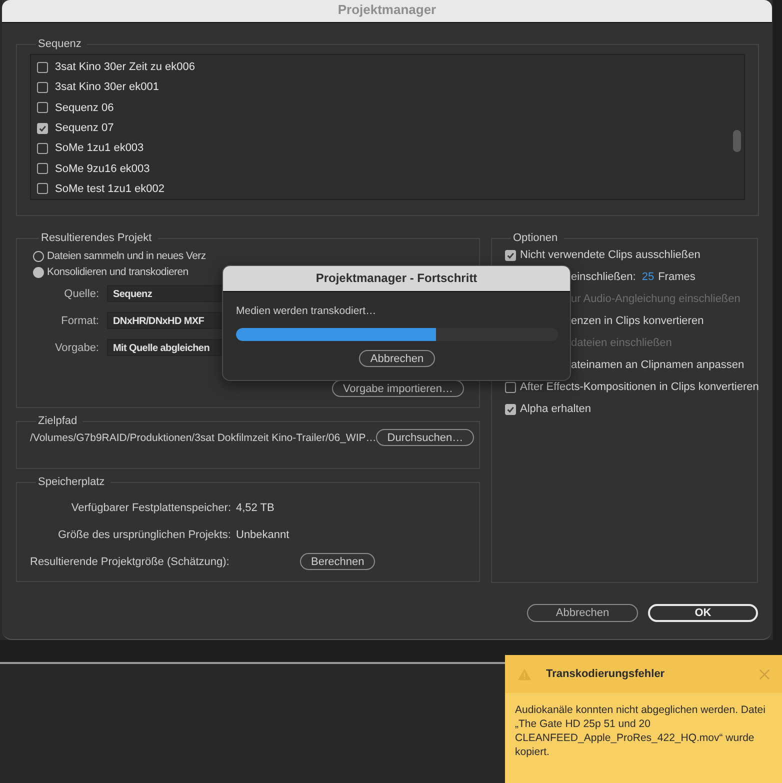  What do you see at coordinates (737, 141) in the screenshot?
I see `scrollbar-thumb` at bounding box center [737, 141].